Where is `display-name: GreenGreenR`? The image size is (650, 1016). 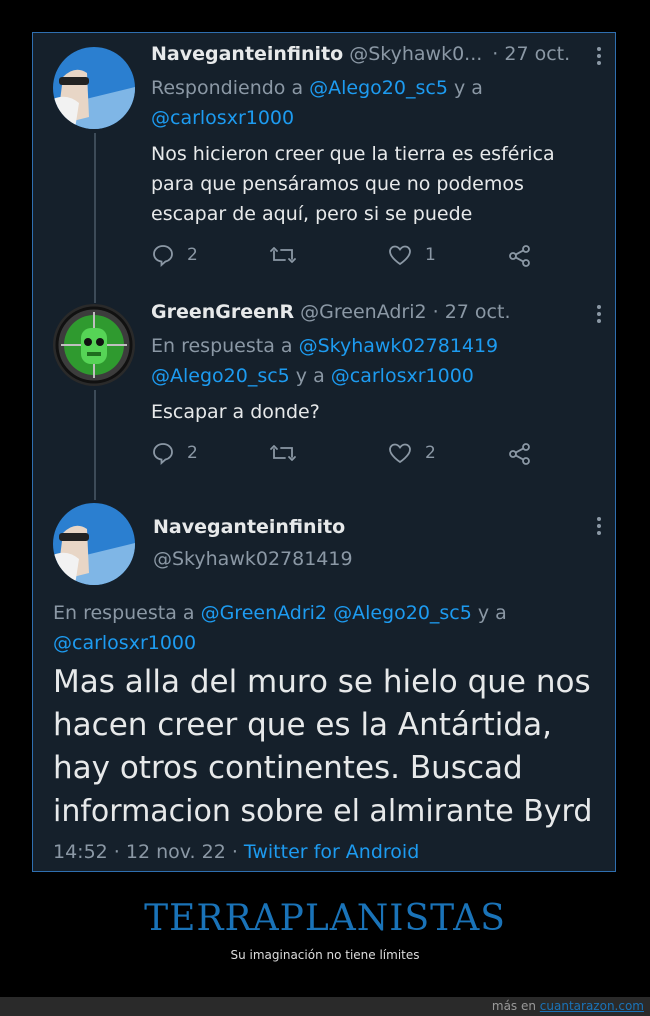
display-name: GreenGreenR is located at coordinates (222, 312).